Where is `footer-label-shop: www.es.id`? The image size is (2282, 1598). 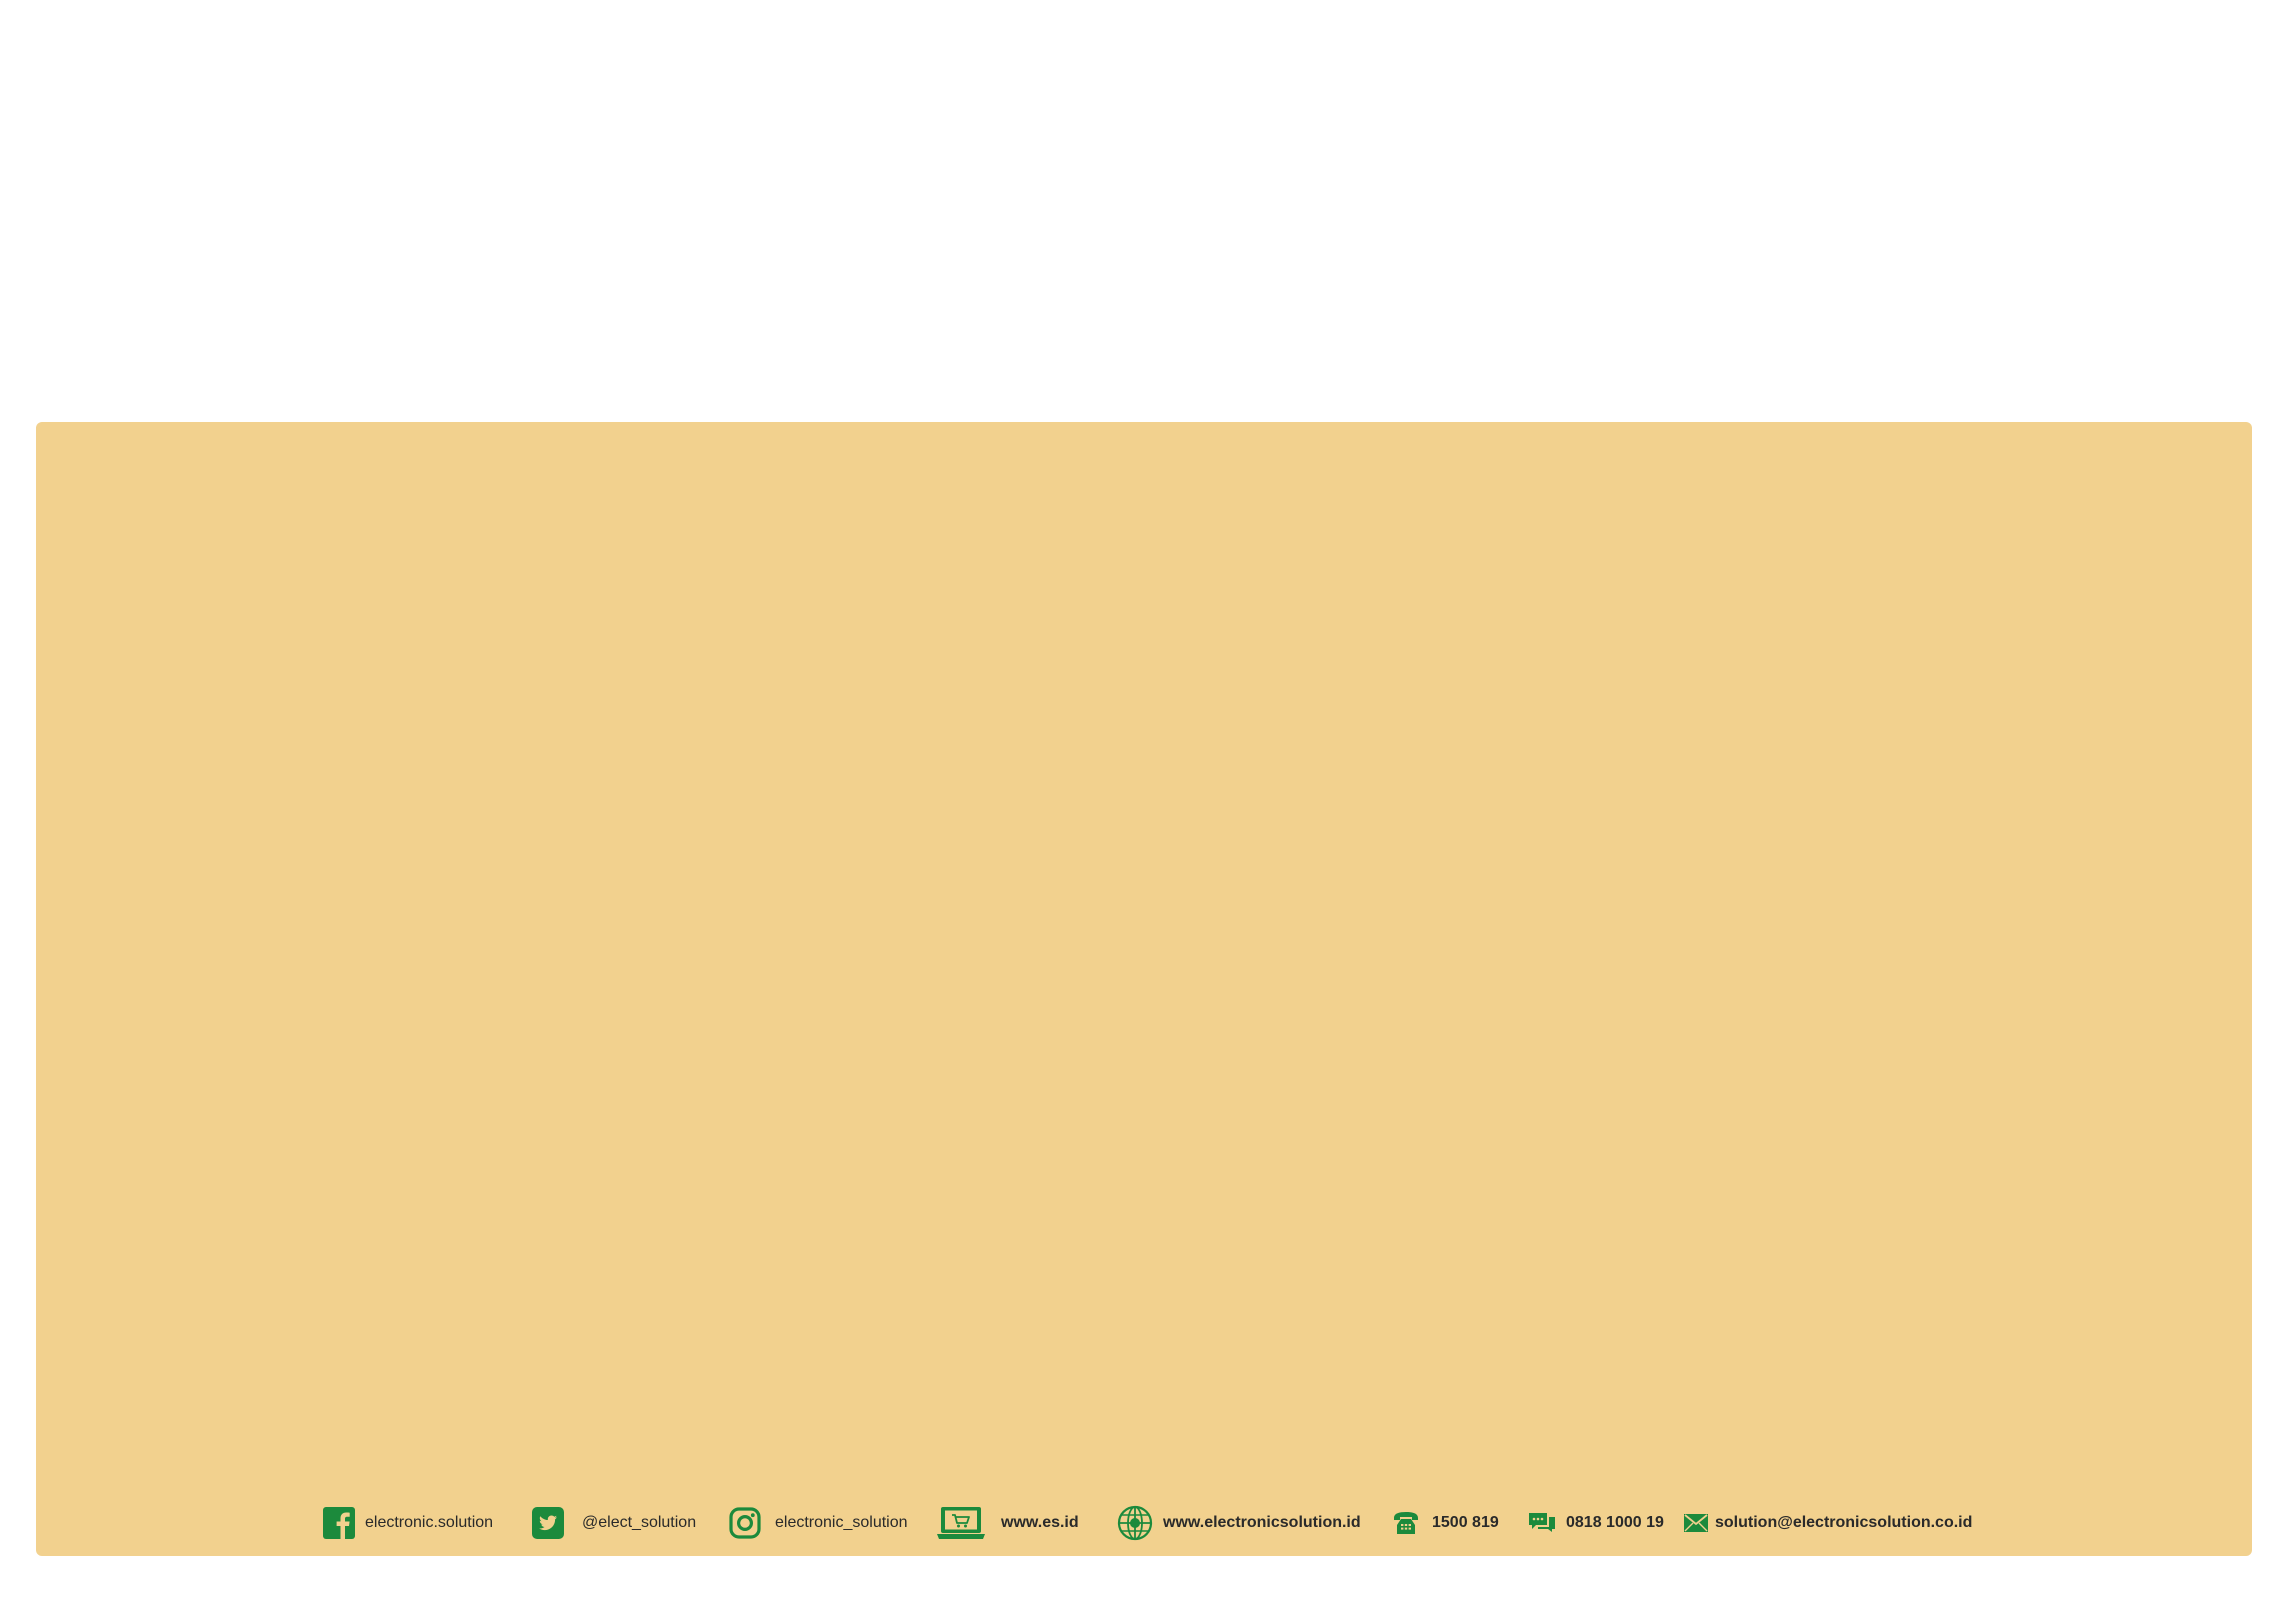
footer-label-shop: www.es.id is located at coordinates (1040, 1522).